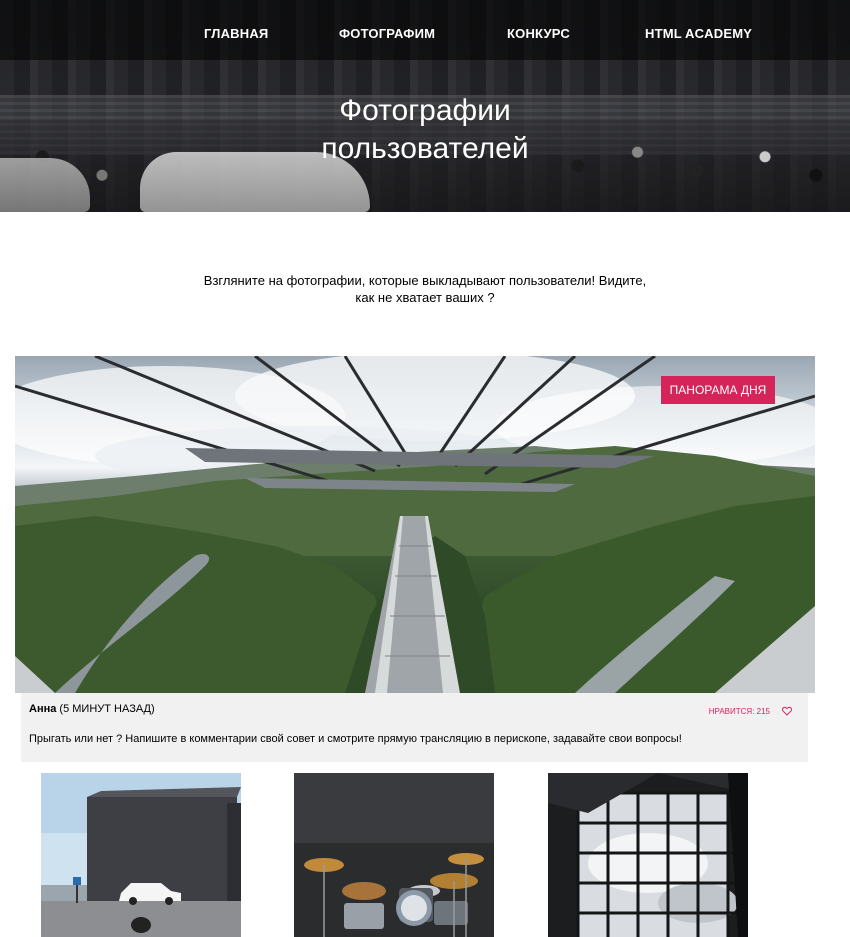 This screenshot has width=850, height=937. What do you see at coordinates (698, 34) in the screenshot?
I see `nav-item-html-academy: HTML Academy` at bounding box center [698, 34].